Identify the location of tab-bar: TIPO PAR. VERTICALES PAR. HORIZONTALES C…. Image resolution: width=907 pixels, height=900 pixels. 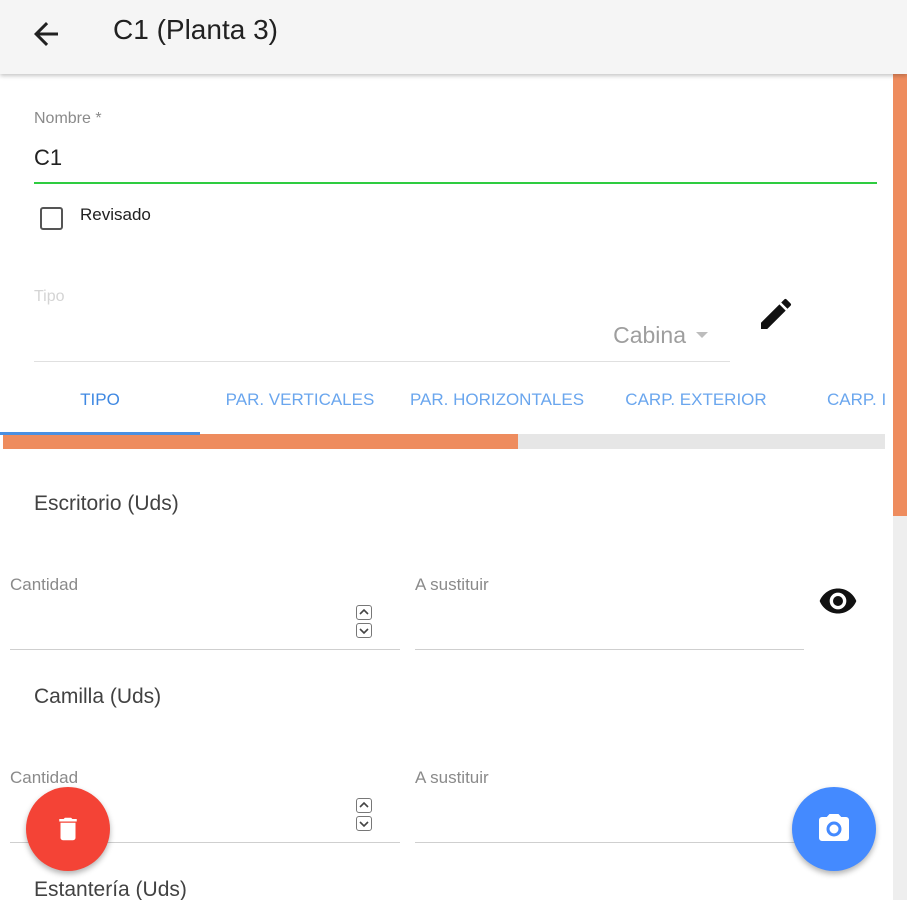
(446, 405).